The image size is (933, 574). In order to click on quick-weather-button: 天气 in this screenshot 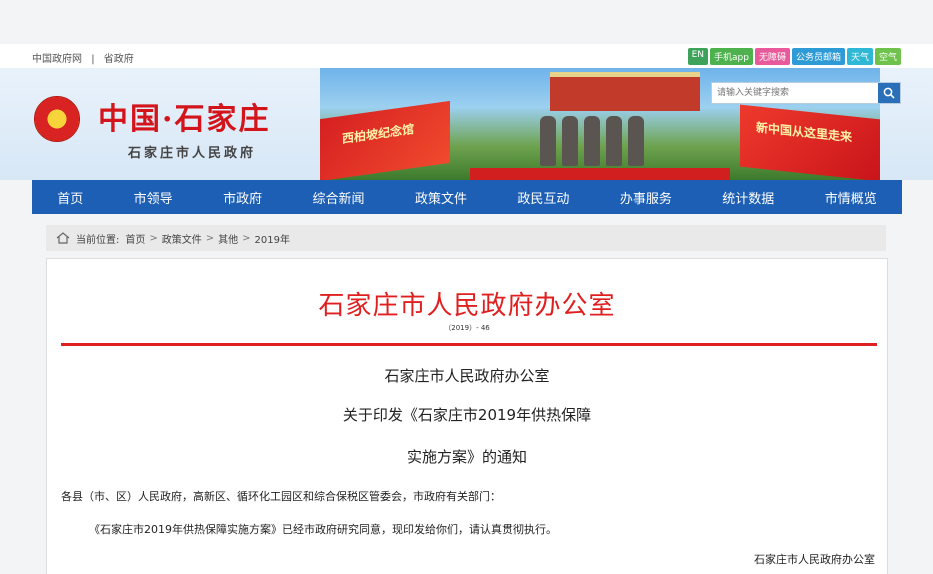, I will do `click(859, 56)`.